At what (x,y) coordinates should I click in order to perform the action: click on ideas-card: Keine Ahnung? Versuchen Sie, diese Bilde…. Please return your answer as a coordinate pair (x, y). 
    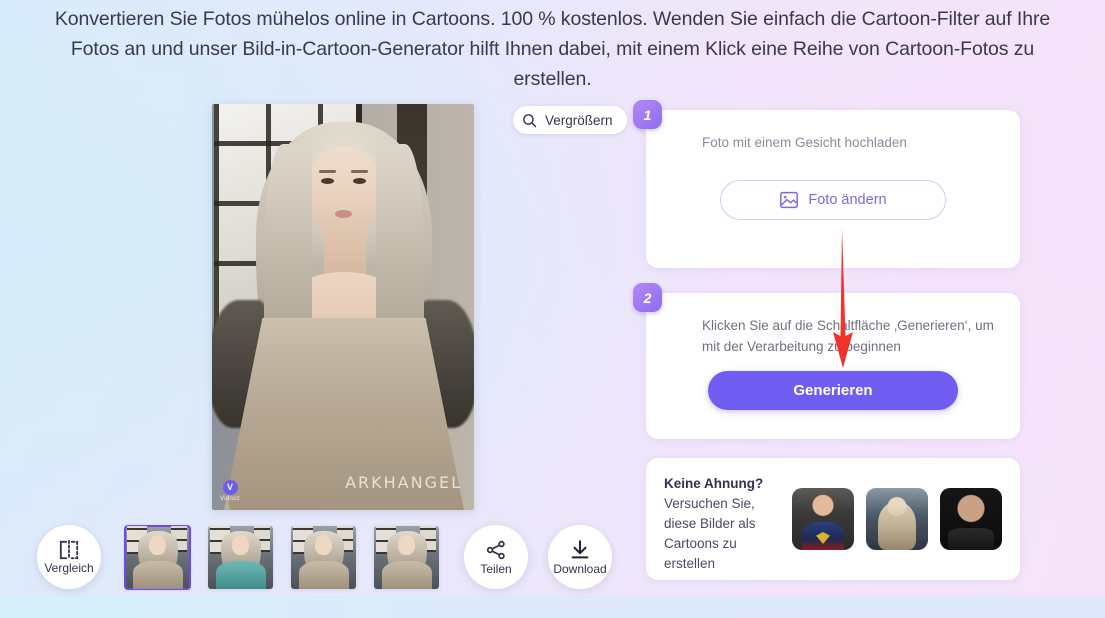
    Looking at the image, I should click on (833, 519).